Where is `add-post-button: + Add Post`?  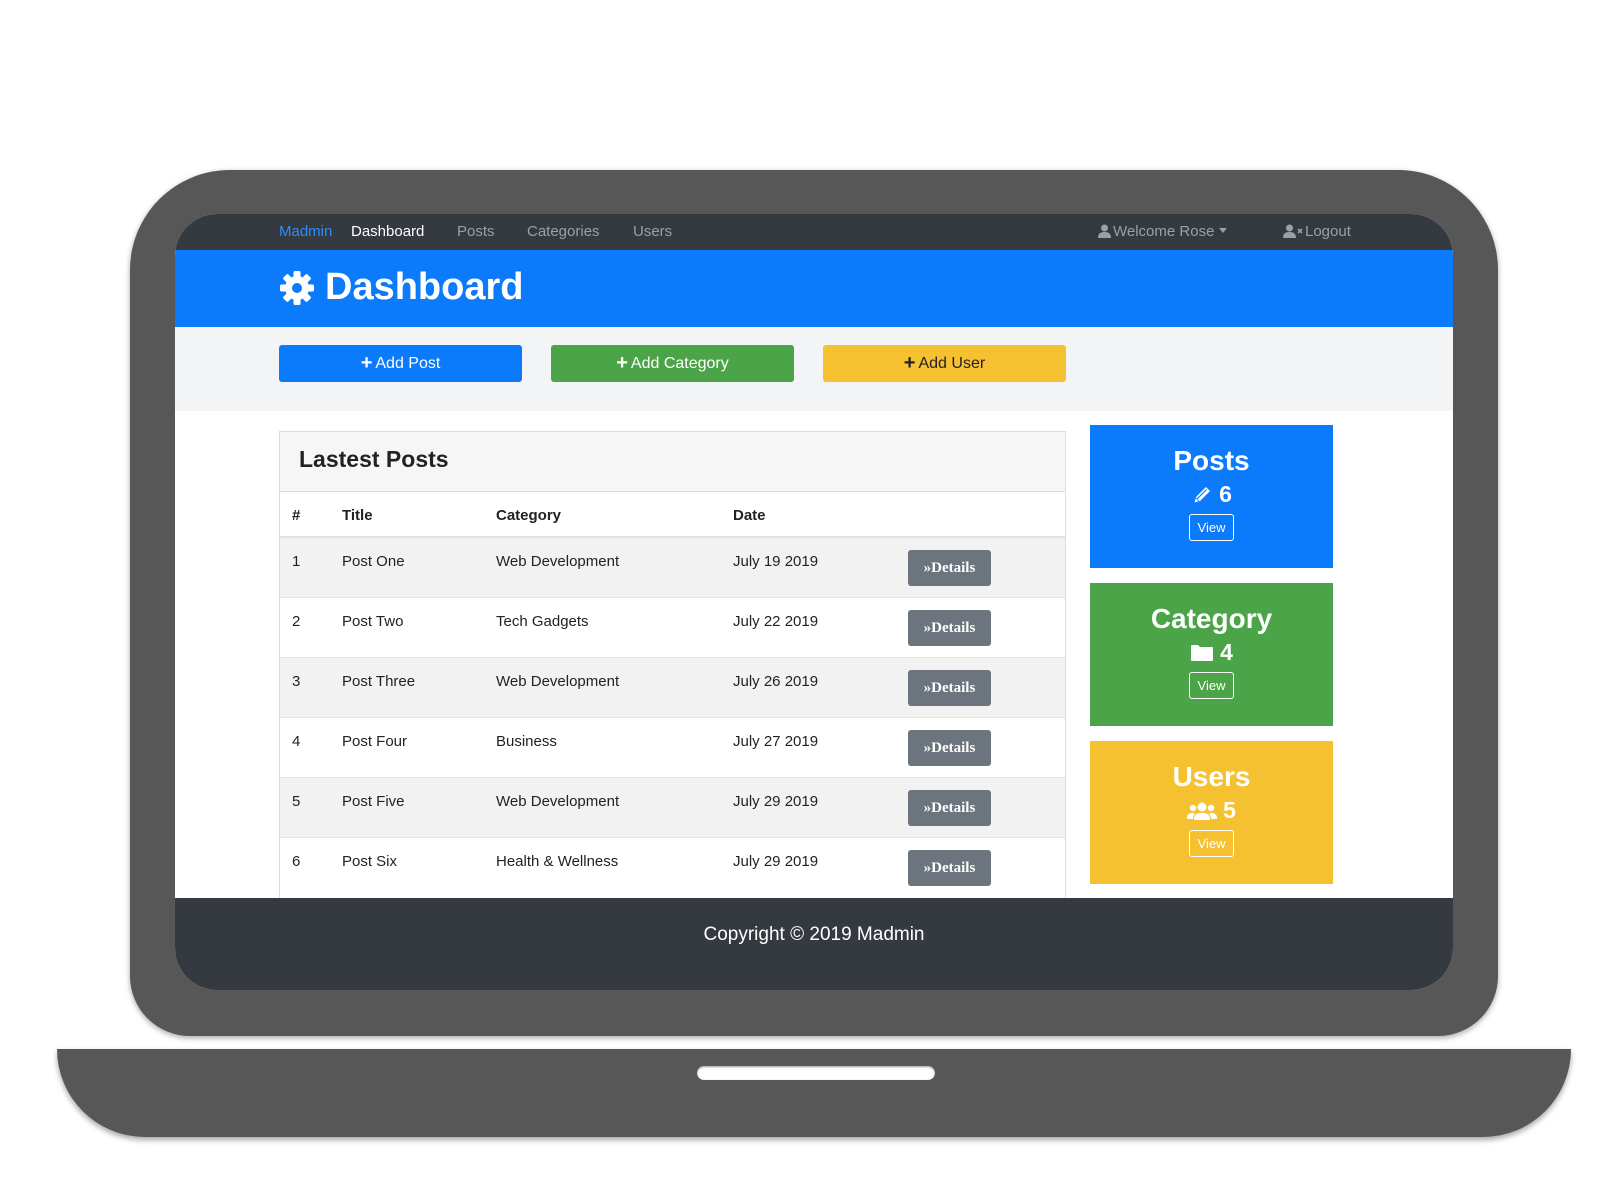 add-post-button: + Add Post is located at coordinates (400, 363).